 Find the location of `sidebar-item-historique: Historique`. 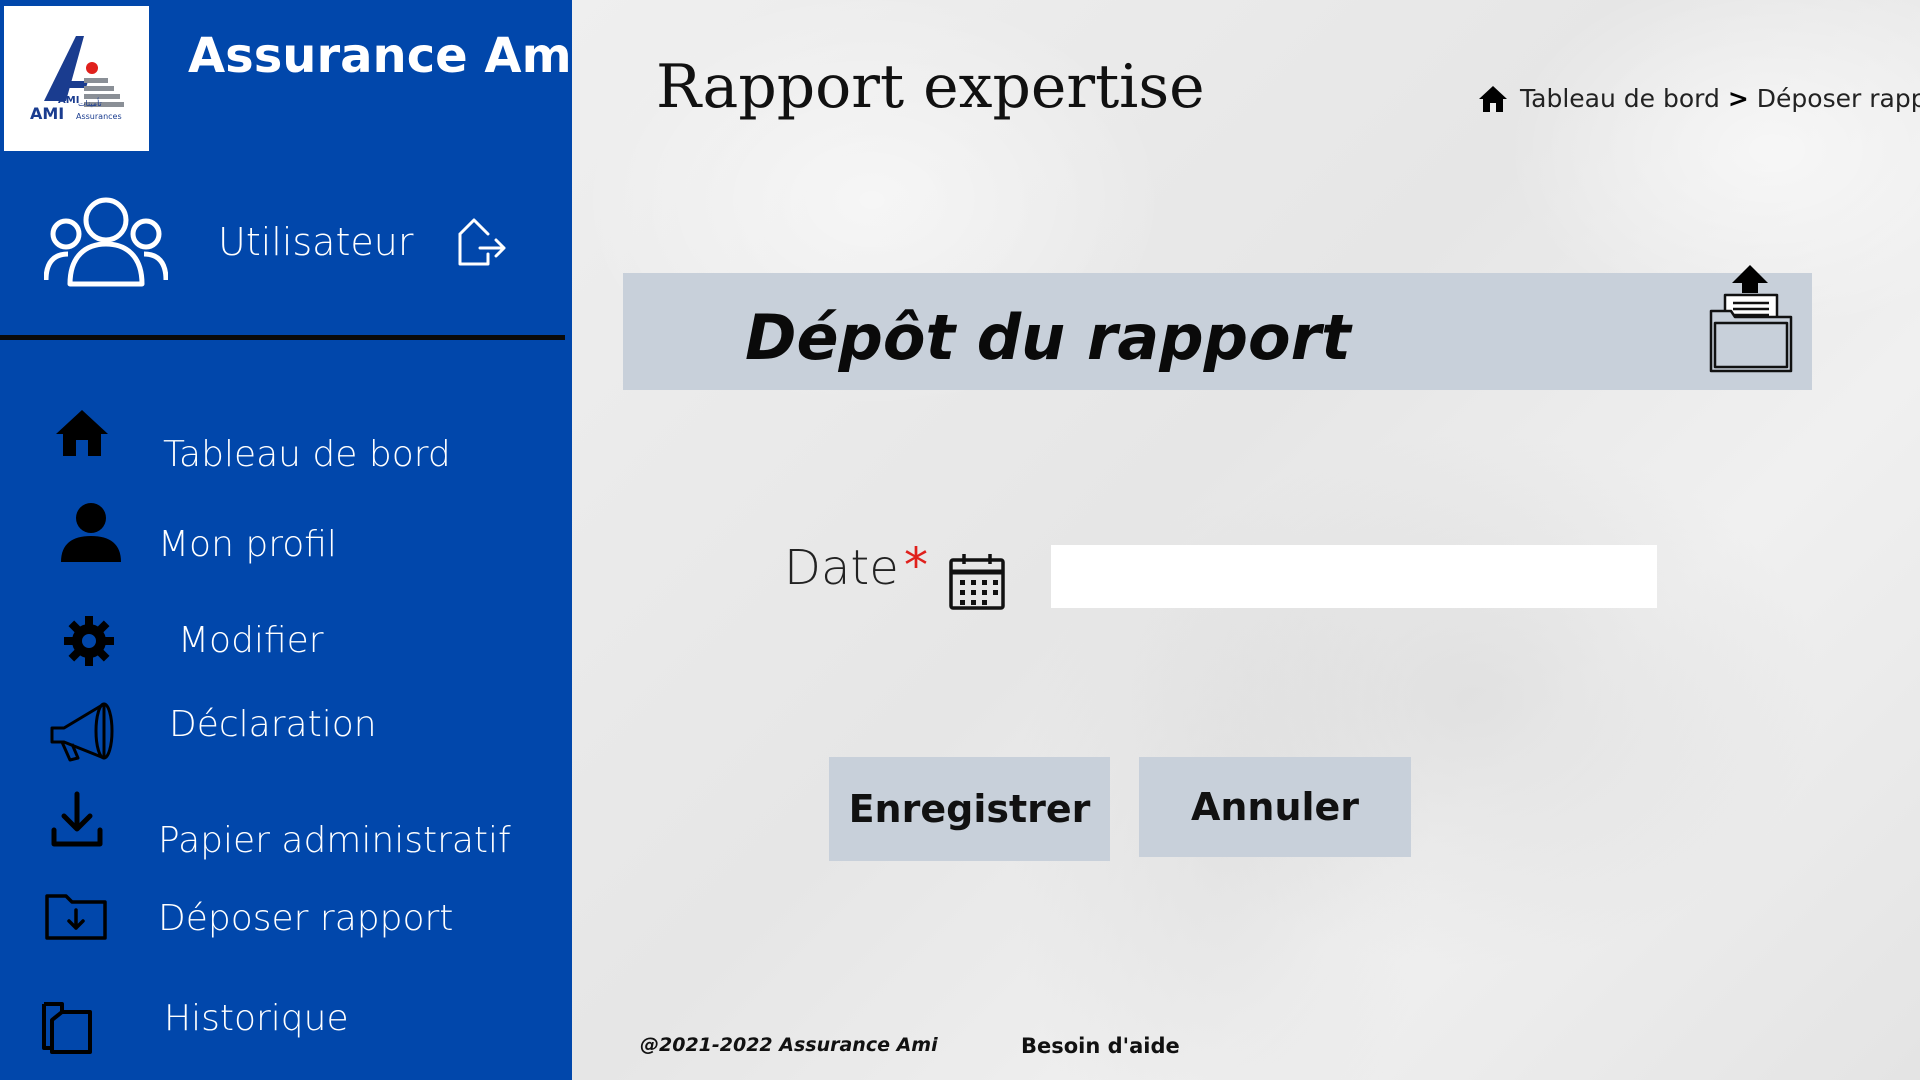

sidebar-item-historique: Historique is located at coordinates (286, 1030).